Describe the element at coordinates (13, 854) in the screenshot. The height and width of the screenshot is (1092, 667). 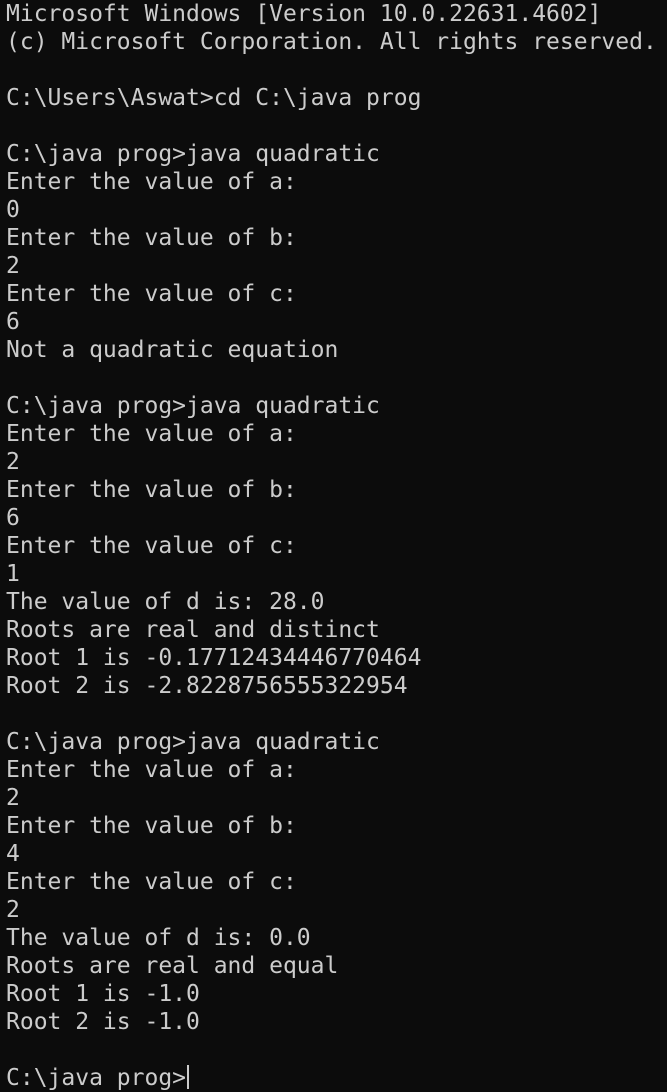
I see `terminal-line: 4` at that location.